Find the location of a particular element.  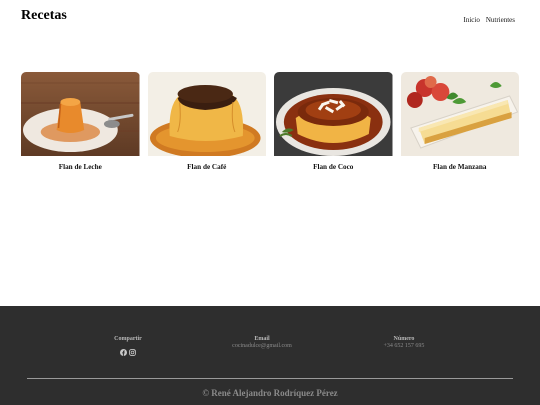

recipe-title: Flan de Café is located at coordinates (207, 167).